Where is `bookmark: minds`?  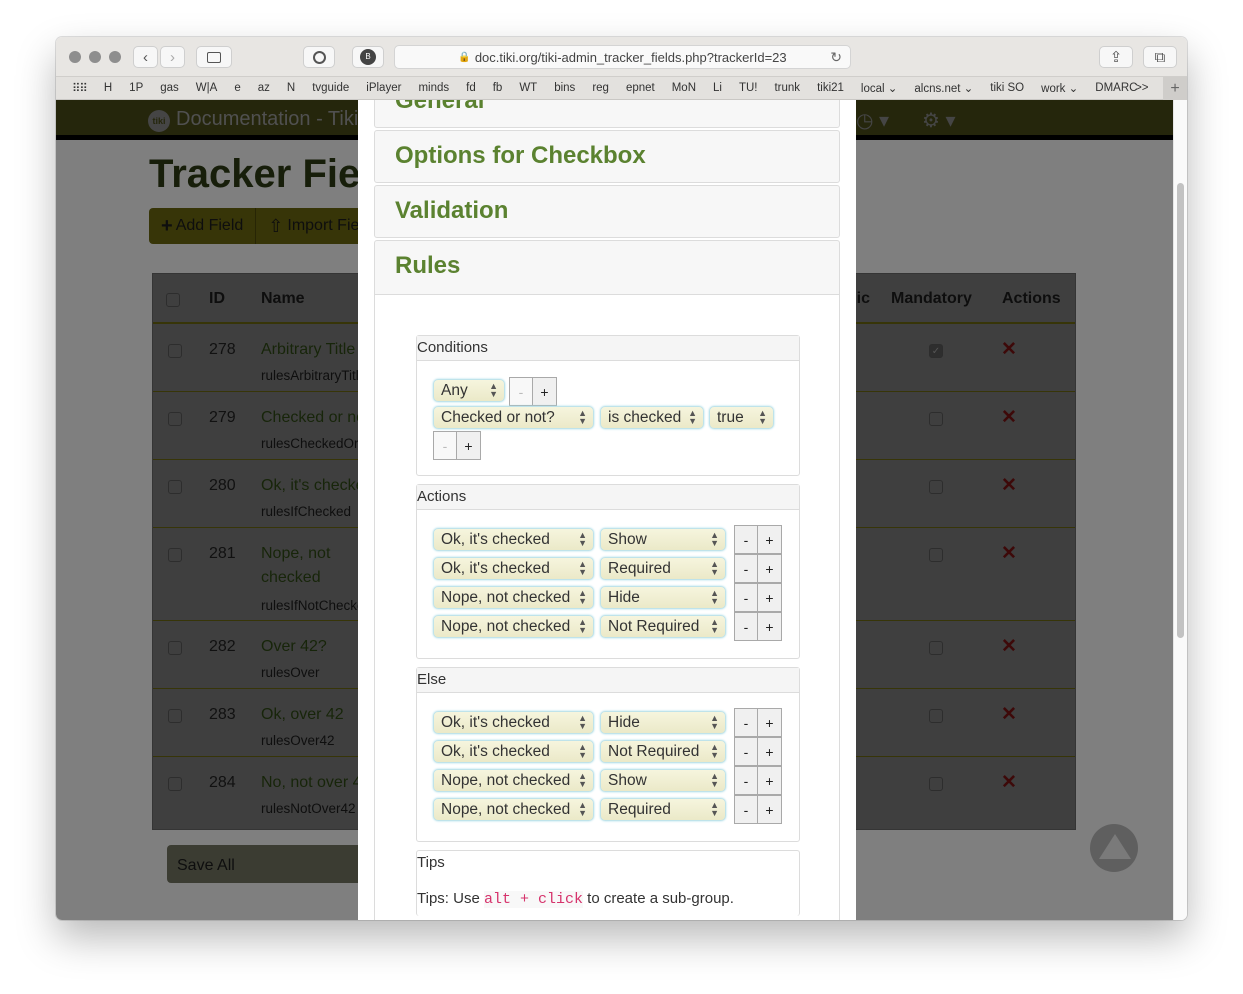 bookmark: minds is located at coordinates (434, 88).